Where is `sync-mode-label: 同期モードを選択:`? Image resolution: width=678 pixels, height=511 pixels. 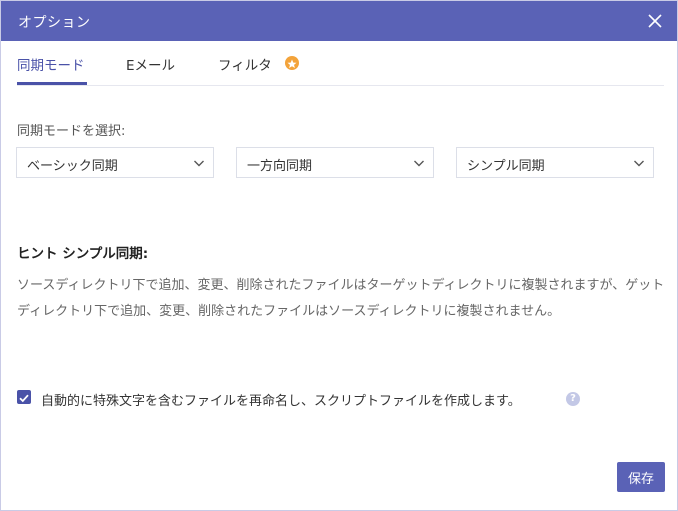
sync-mode-label: 同期モードを選択: is located at coordinates (71, 131).